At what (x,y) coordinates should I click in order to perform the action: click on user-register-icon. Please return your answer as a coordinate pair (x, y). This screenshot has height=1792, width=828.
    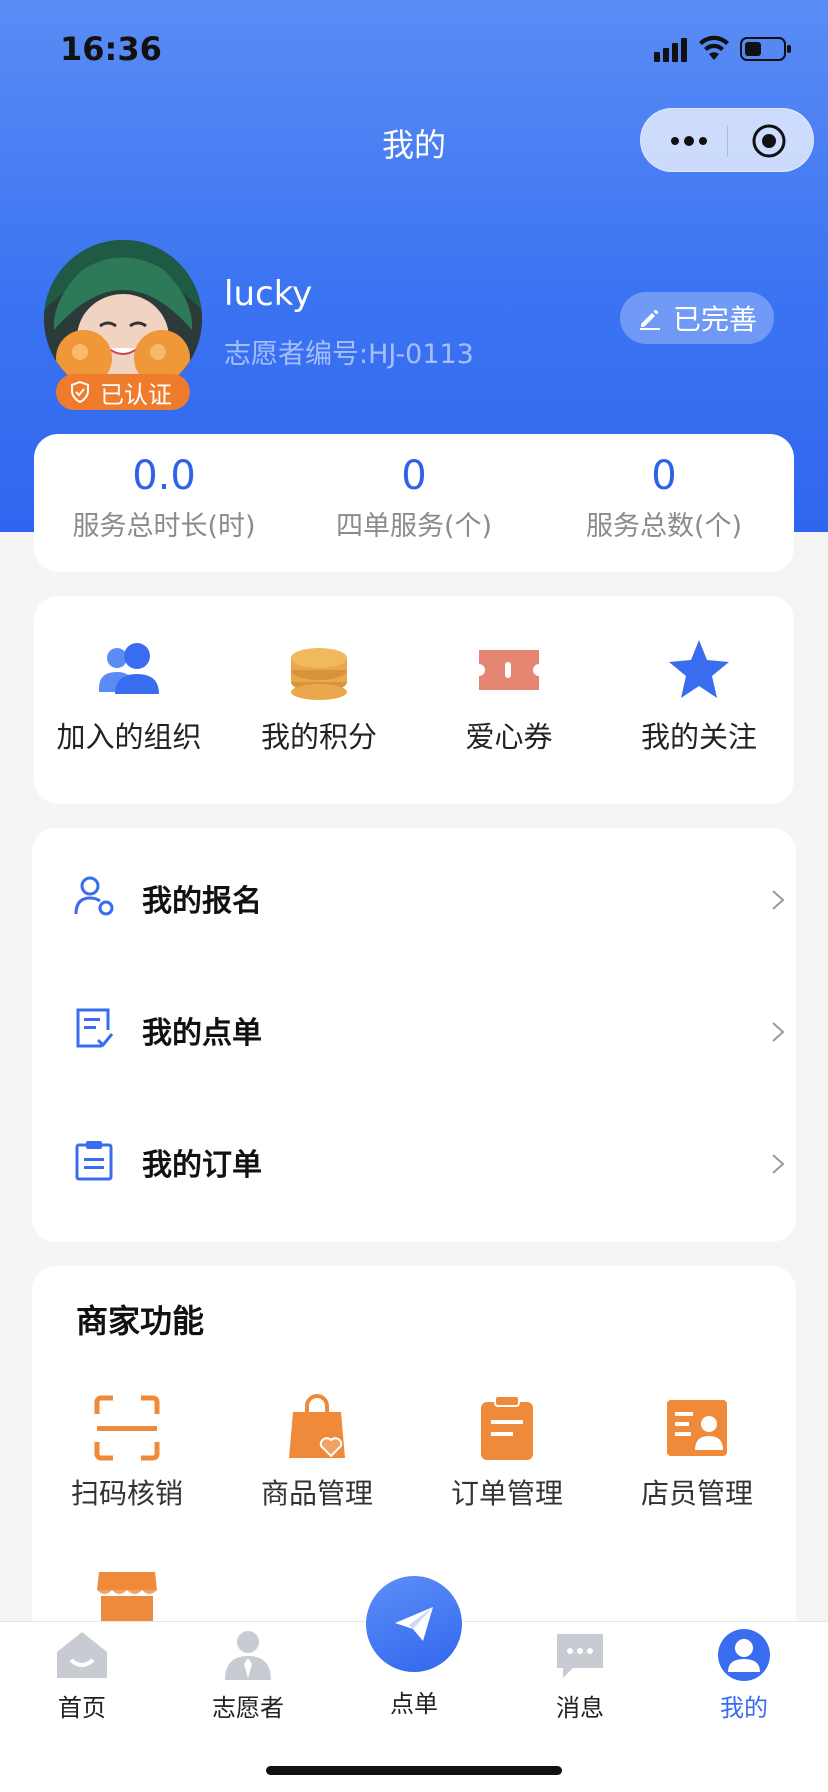
    Looking at the image, I should click on (94, 896).